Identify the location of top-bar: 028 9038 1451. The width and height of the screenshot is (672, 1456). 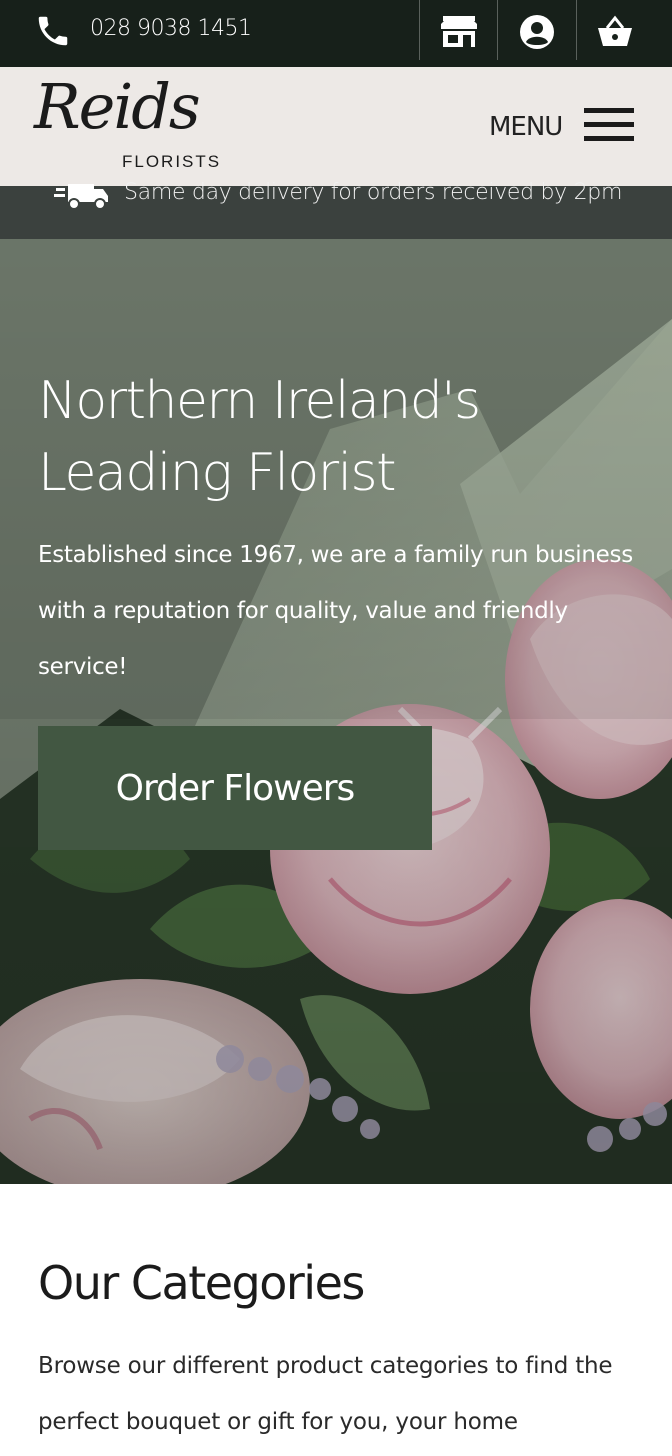
(336, 33).